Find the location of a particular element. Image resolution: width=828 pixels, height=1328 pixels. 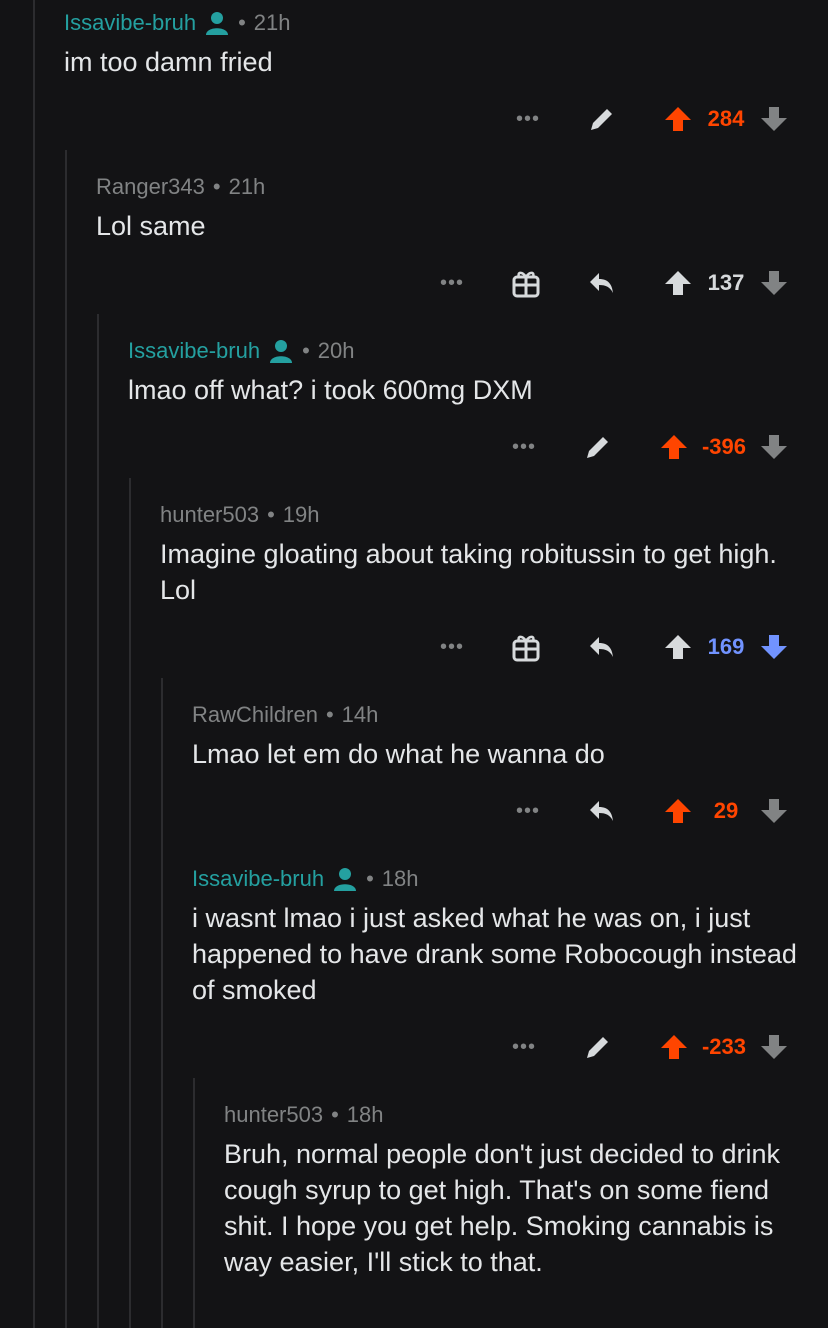

author-name: RawChildren is located at coordinates (255, 715).